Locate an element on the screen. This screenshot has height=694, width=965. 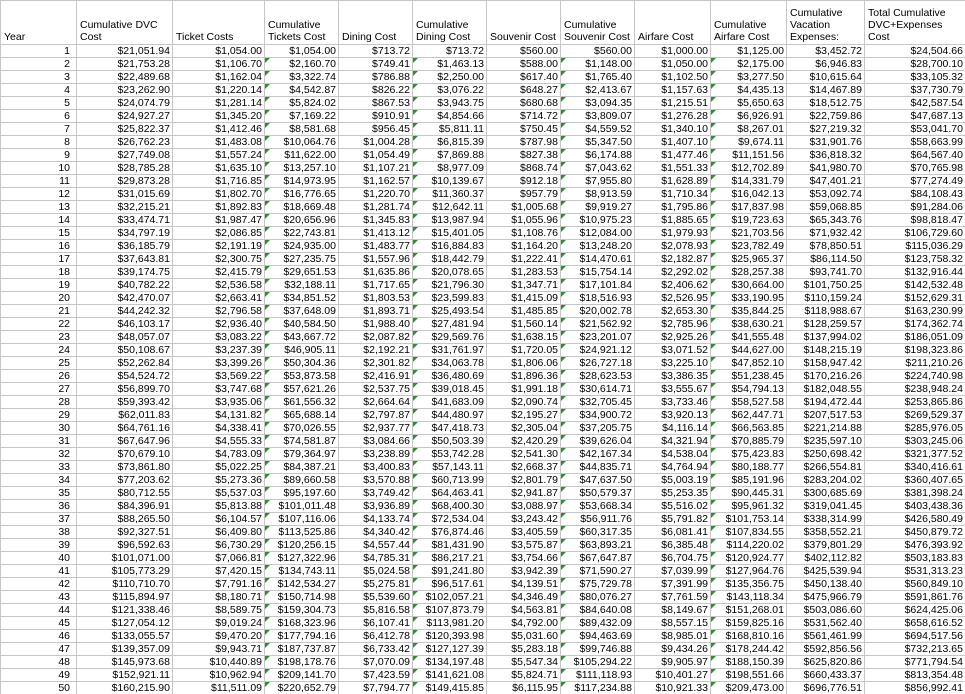
cell-total-cumulative-cost: $123,758.32 is located at coordinates (914, 259).